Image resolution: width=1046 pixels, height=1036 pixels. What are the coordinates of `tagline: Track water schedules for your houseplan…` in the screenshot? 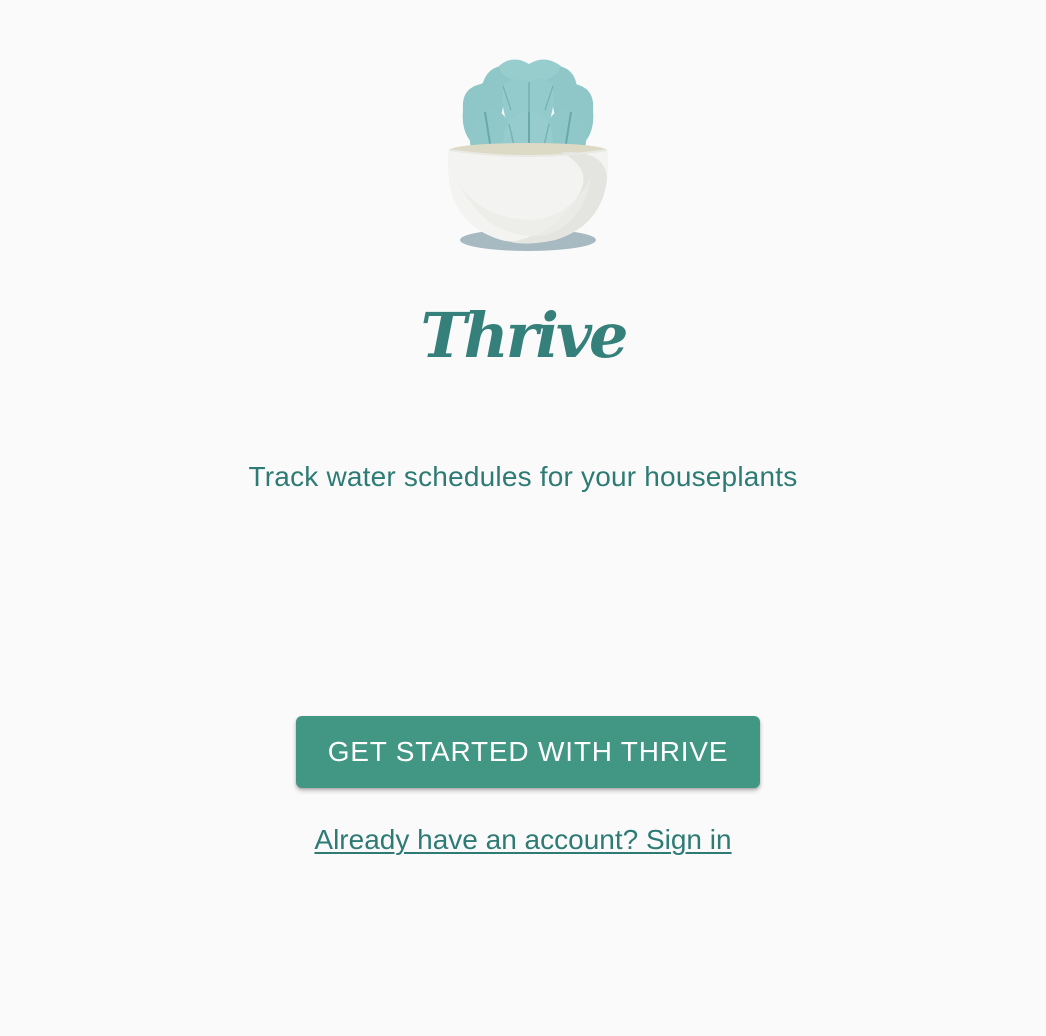 It's located at (523, 476).